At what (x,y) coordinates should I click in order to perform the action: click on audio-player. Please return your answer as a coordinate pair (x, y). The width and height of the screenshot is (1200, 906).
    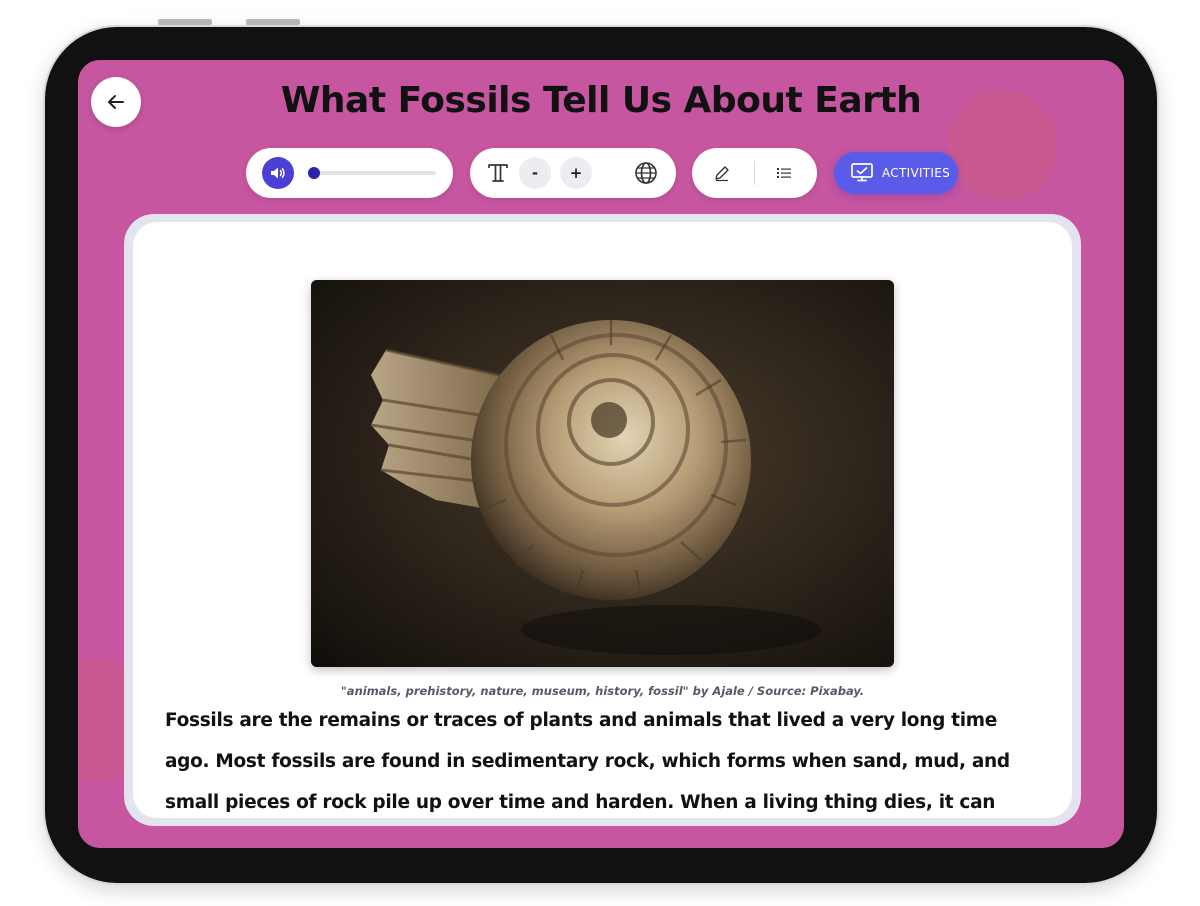
    Looking at the image, I should click on (349, 173).